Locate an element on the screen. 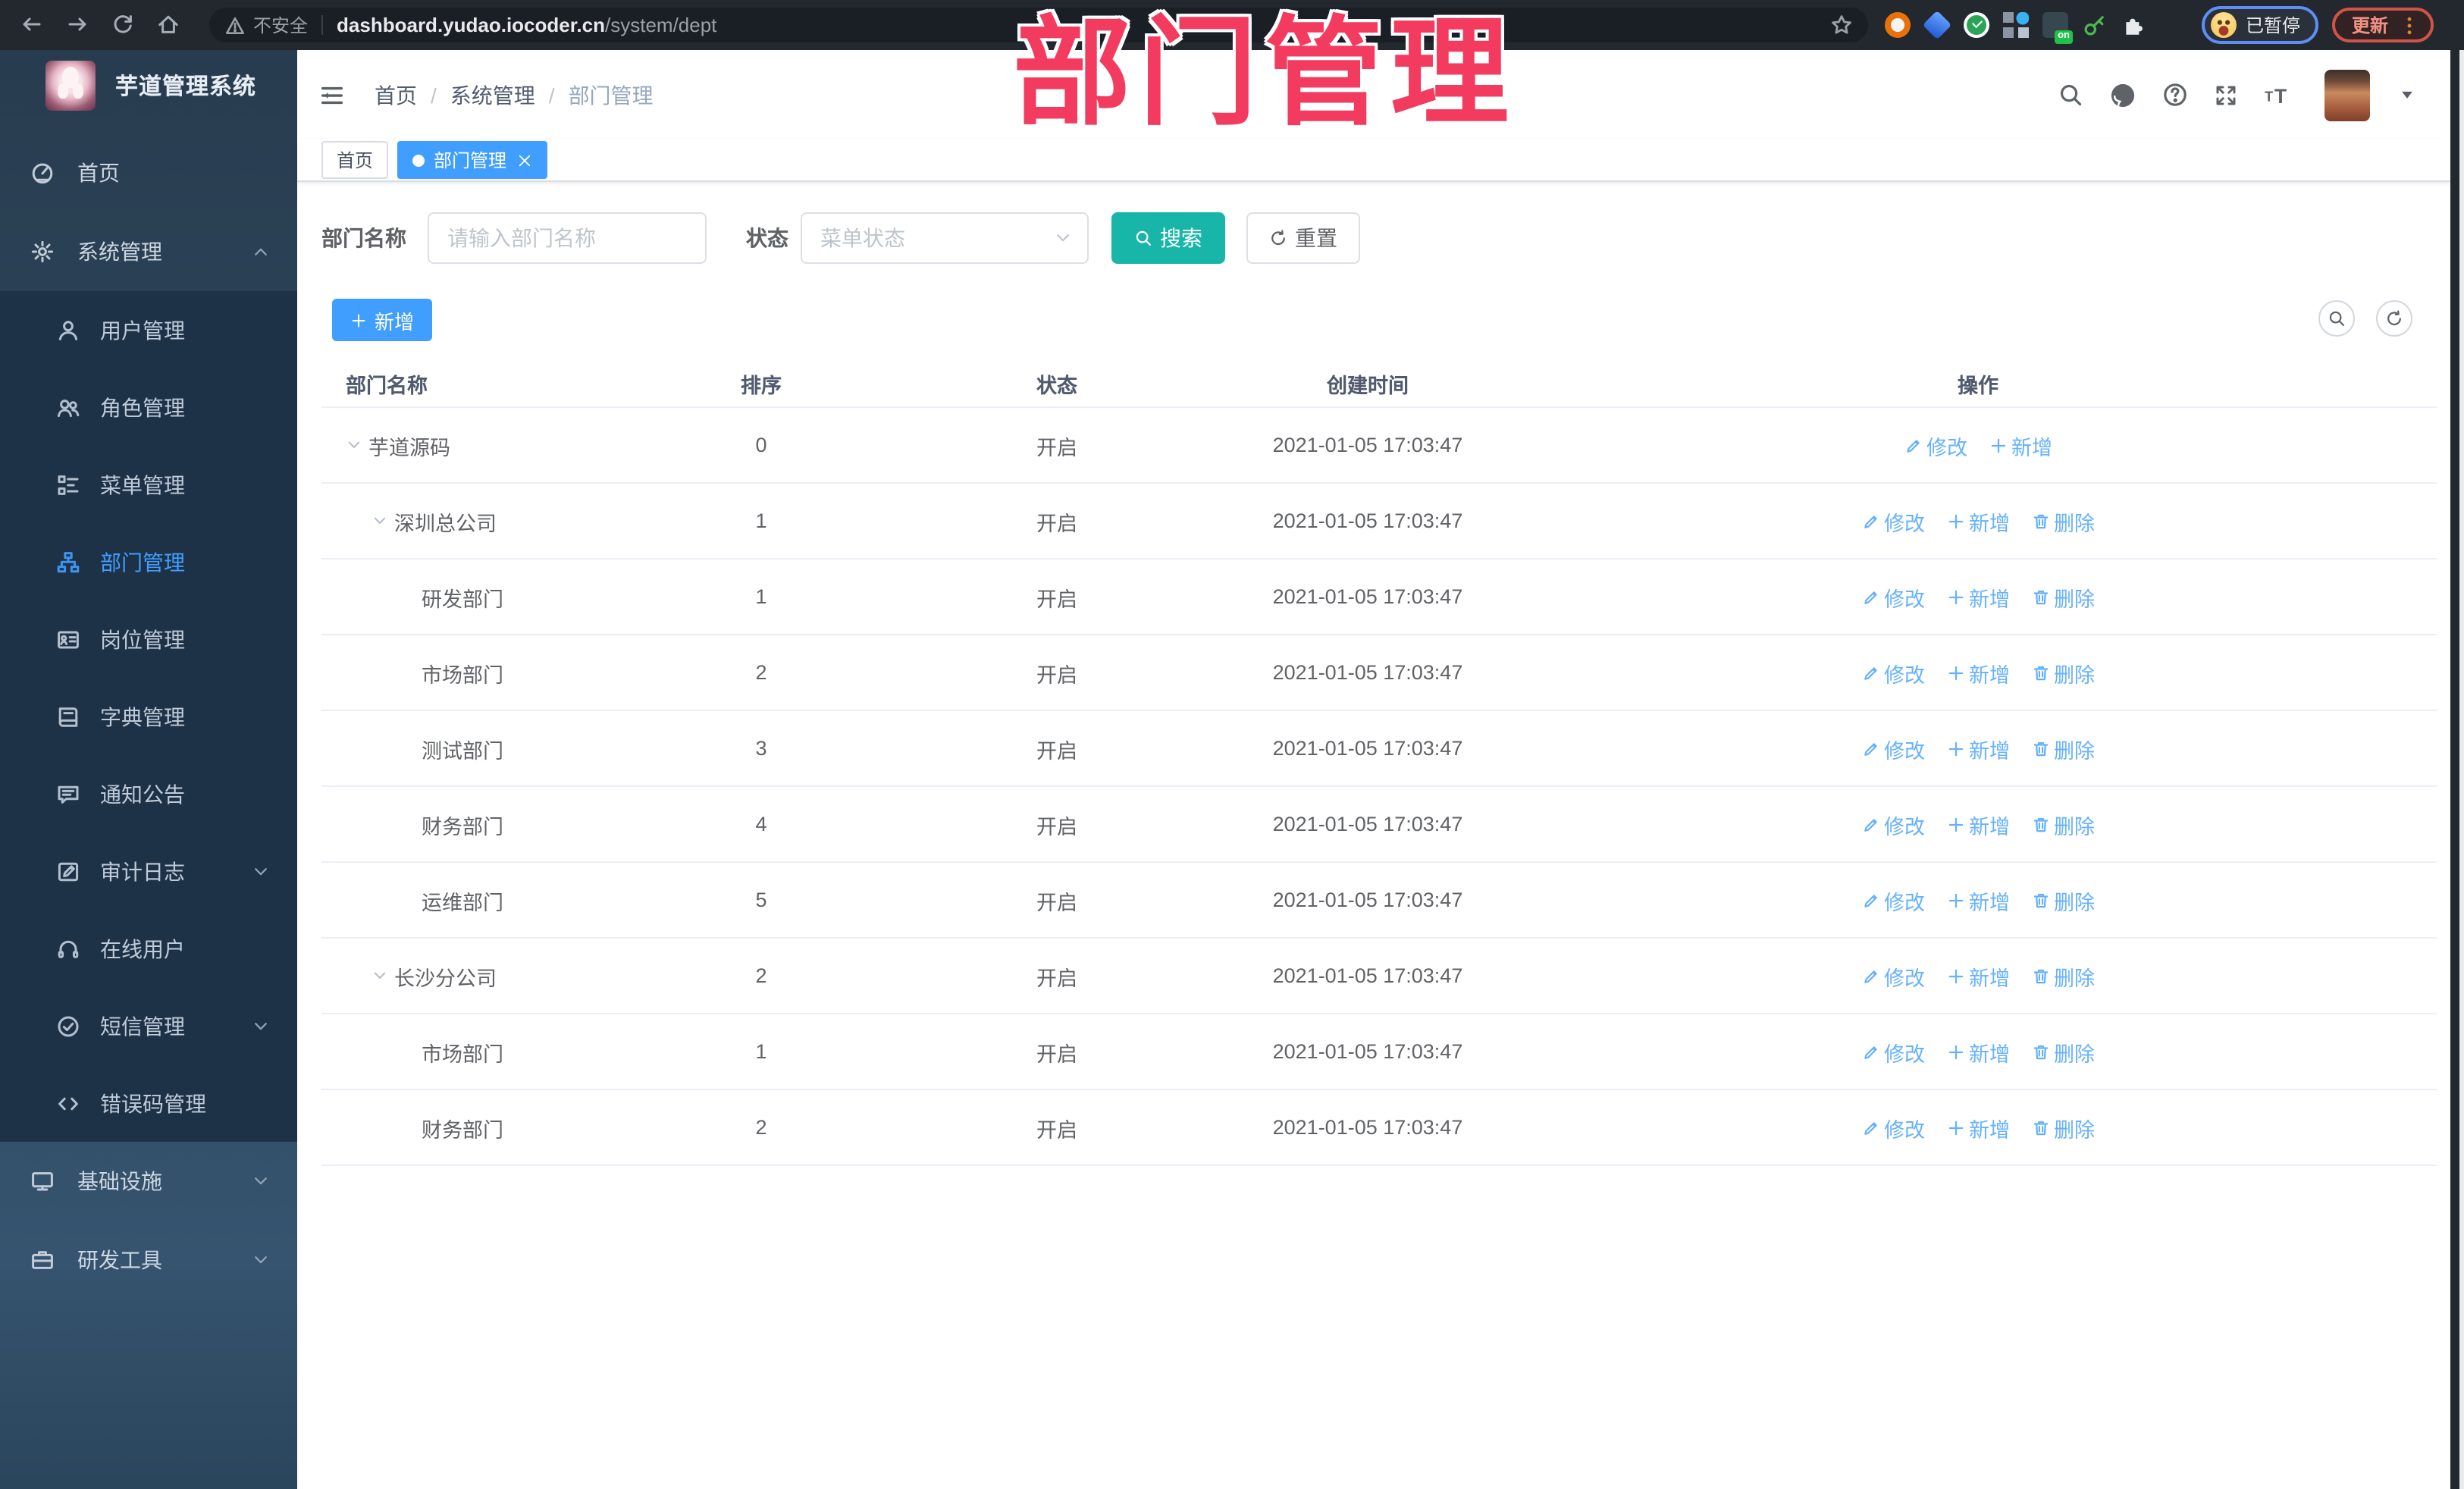  add-dept-button: 新增 is located at coordinates (382, 320).